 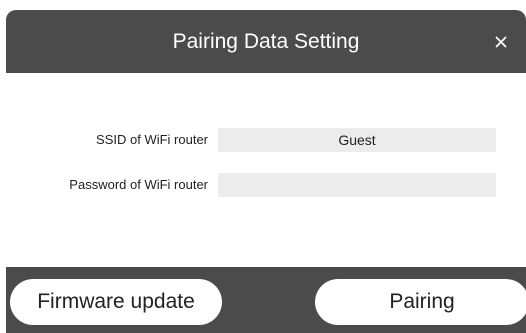 I want to click on ssid-input, so click(x=357, y=140).